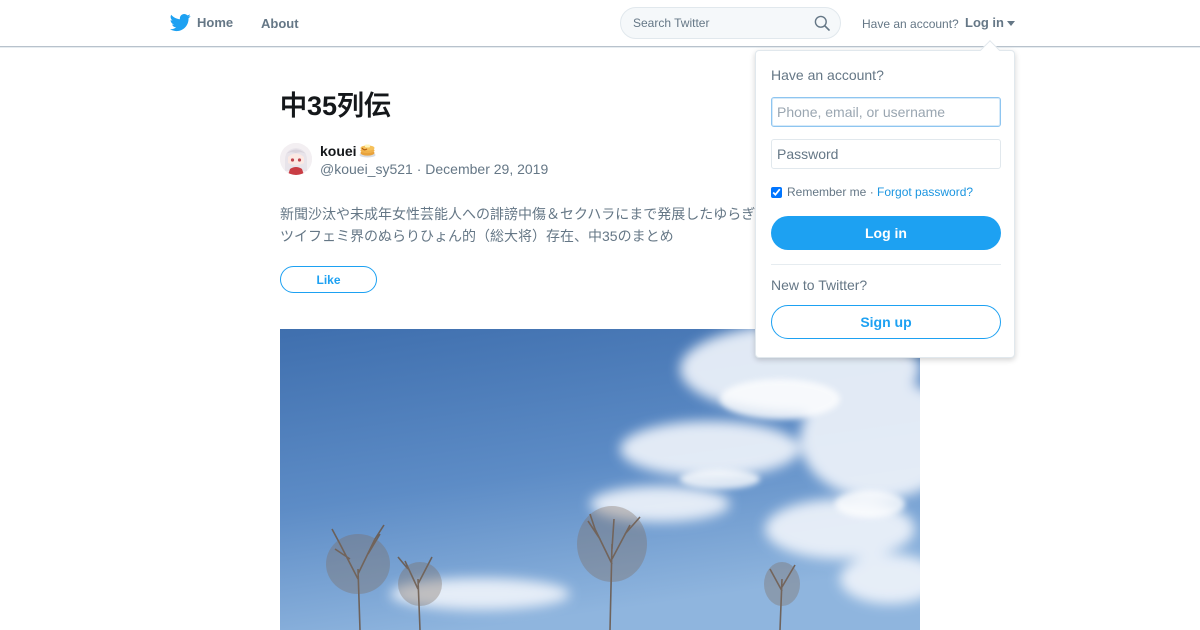  I want to click on pancake-icon, so click(367, 151).